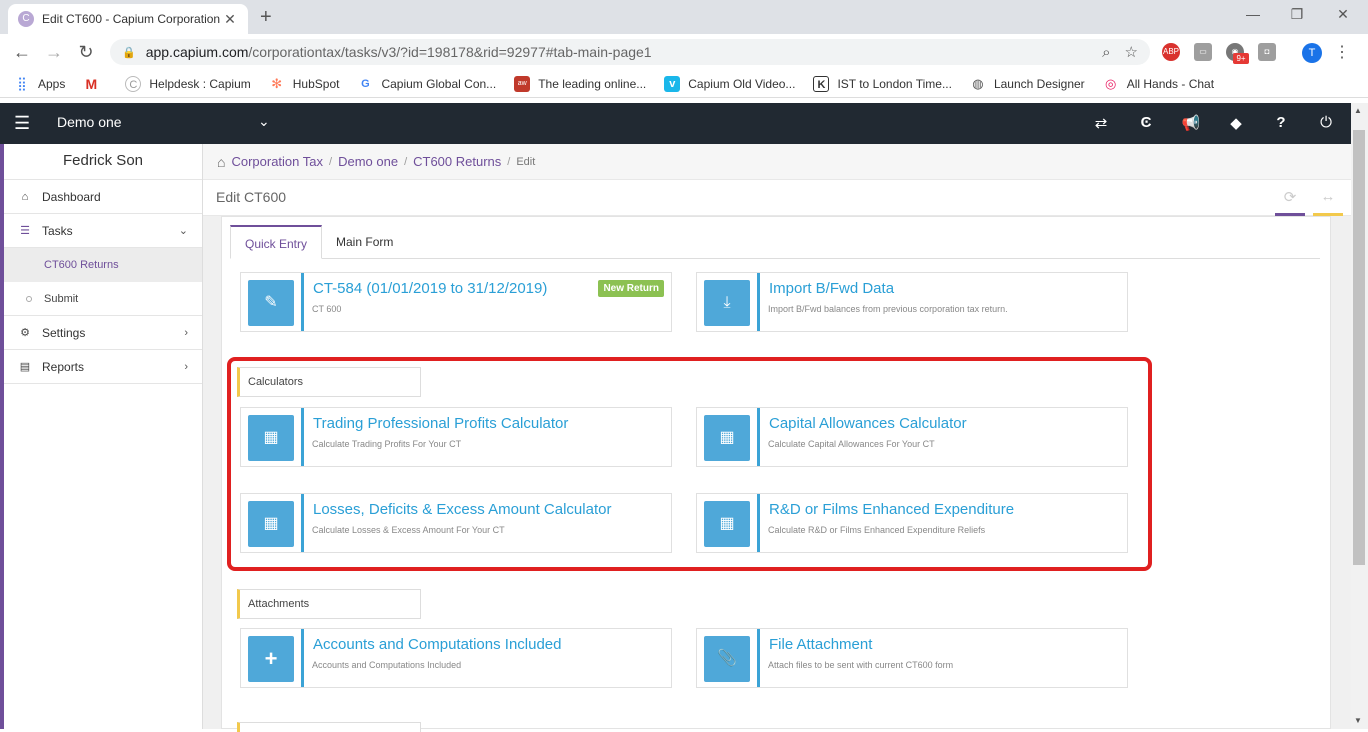 This screenshot has height=732, width=1368. I want to click on breadcrumb-ct600-returns: CT600 Returns, so click(457, 161).